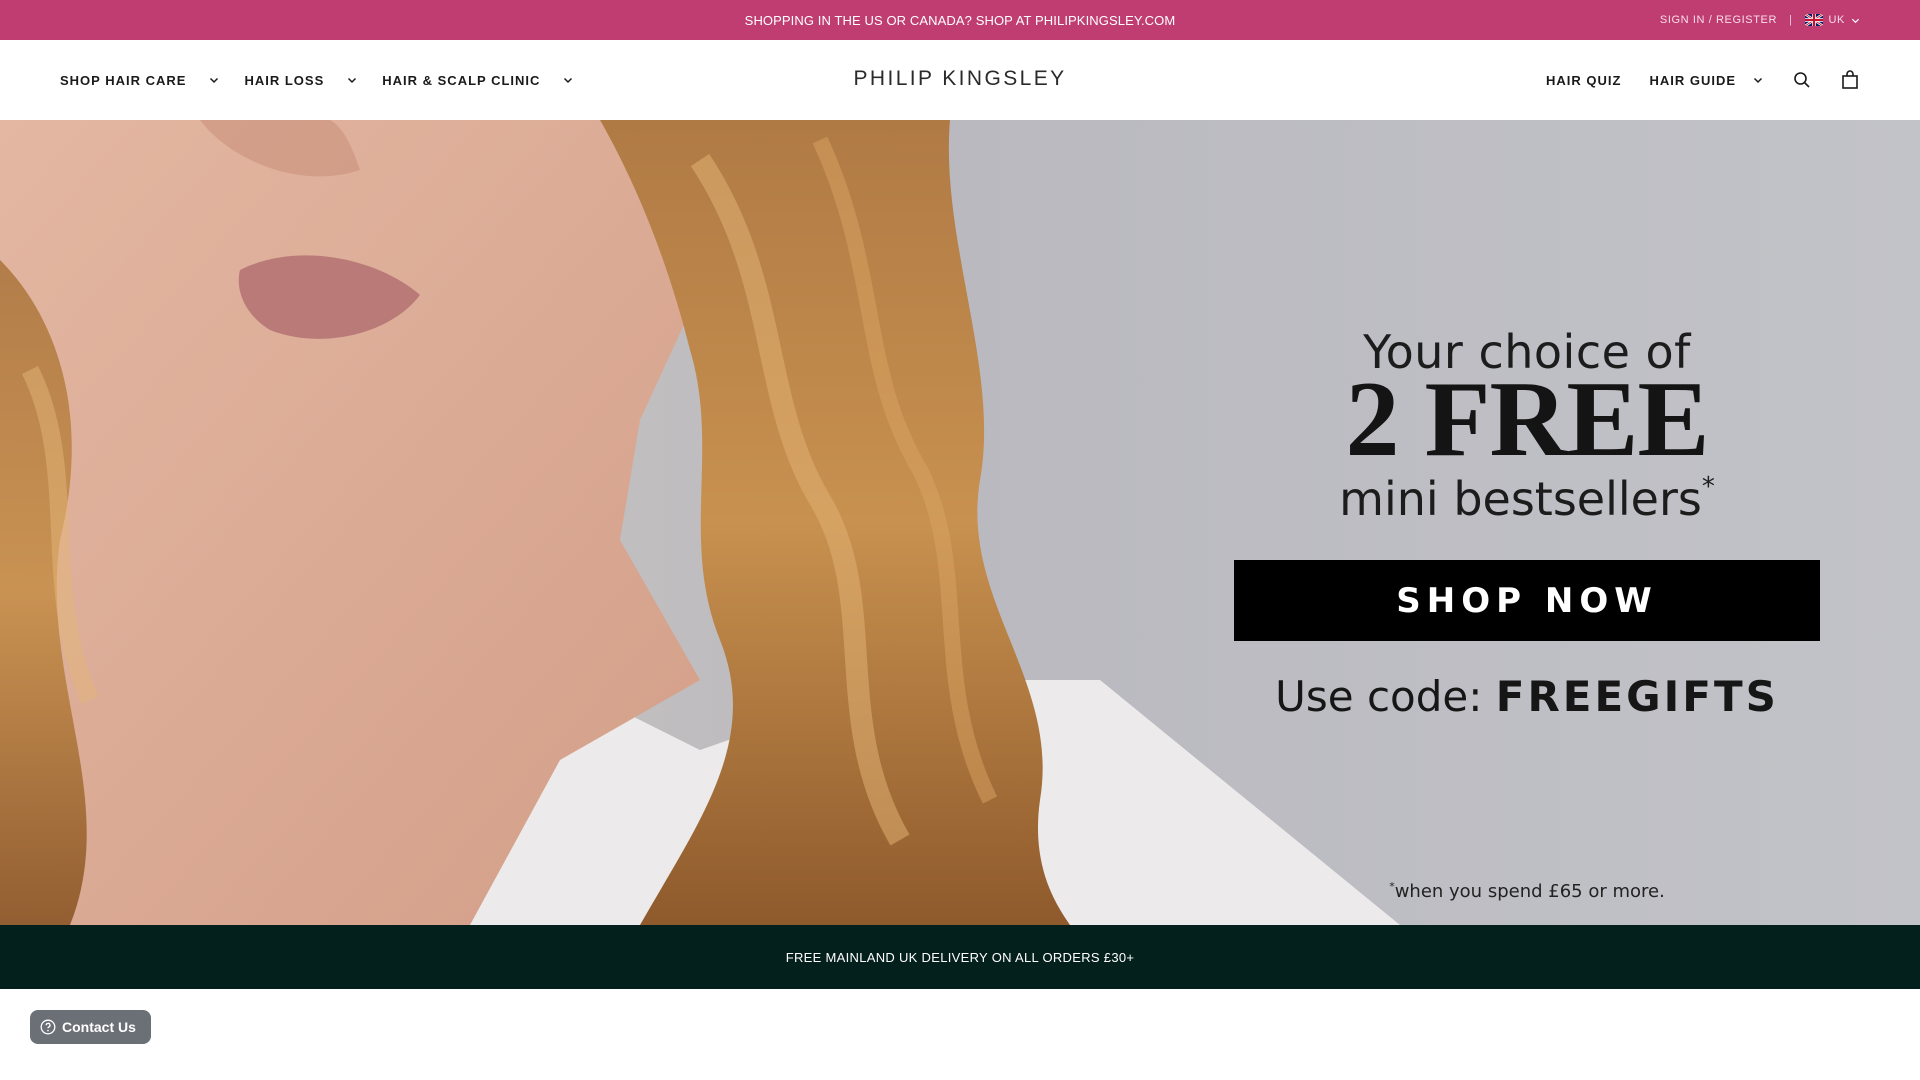 This screenshot has width=1920, height=1080. I want to click on nav-label: HAIR & SCALP CLINIC, so click(461, 80).